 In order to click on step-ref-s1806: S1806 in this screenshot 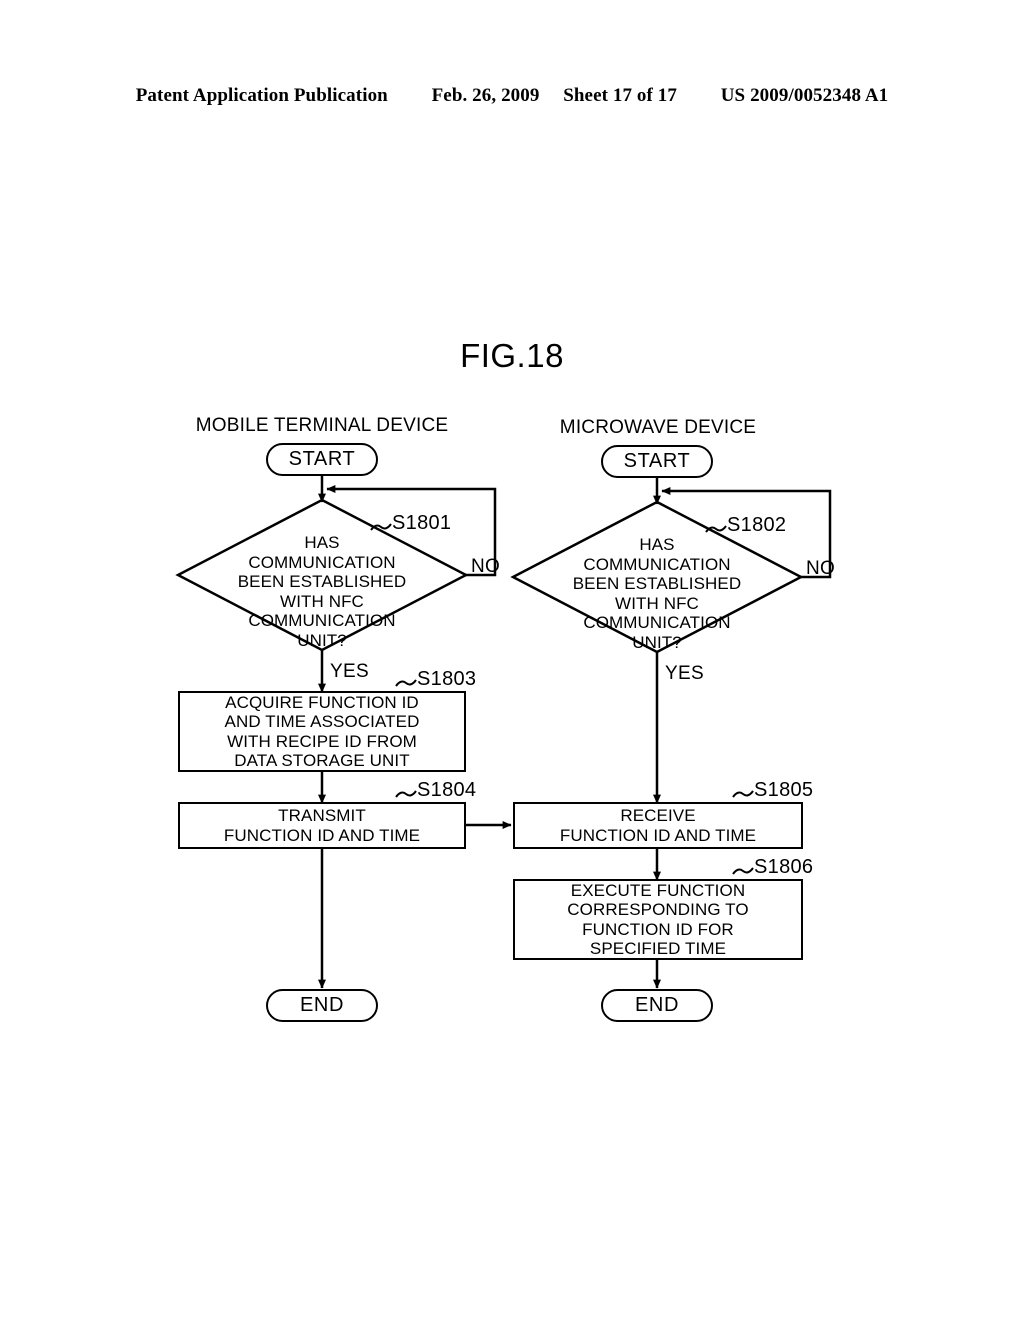, I will do `click(784, 867)`.